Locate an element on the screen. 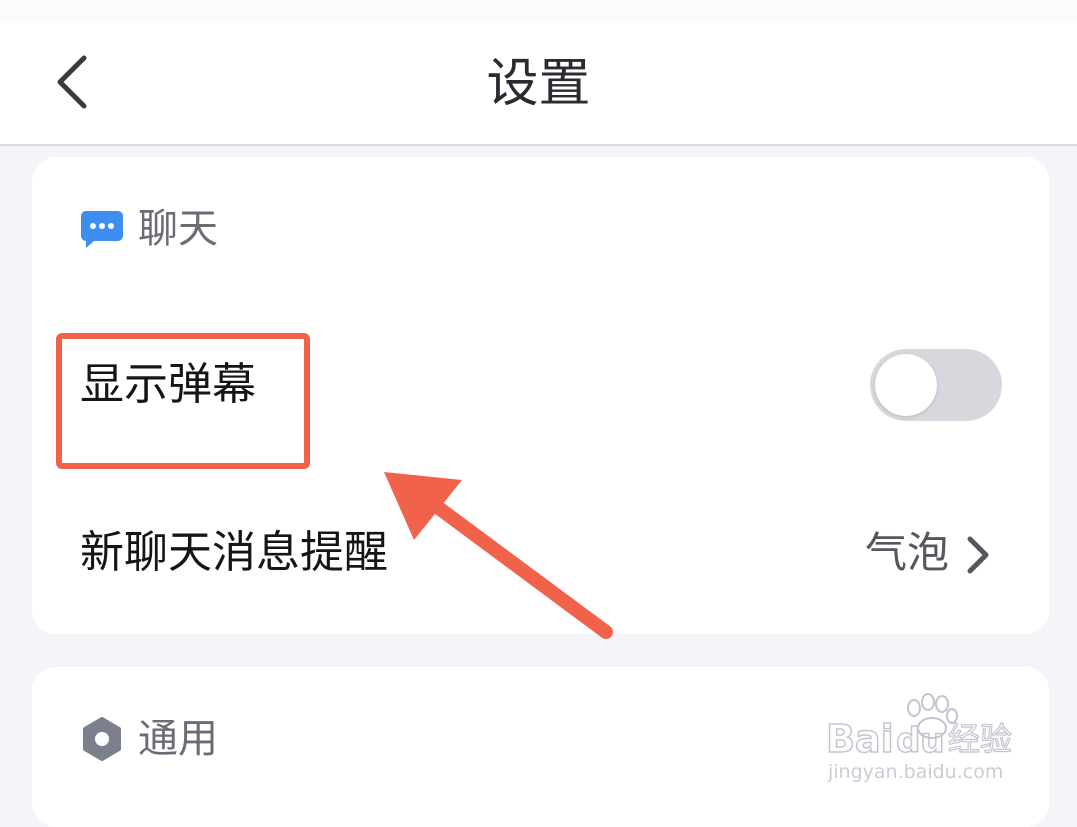 This screenshot has height=827, width=1077. highlight-annotation-box is located at coordinates (183, 401).